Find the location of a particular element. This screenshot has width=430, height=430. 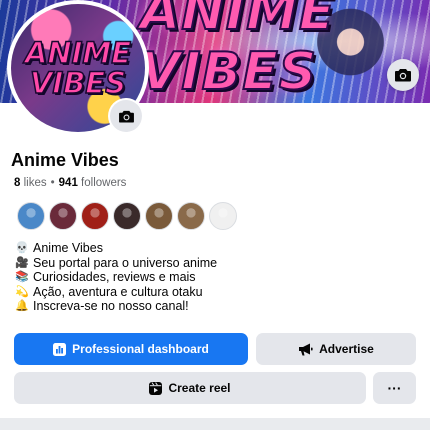

more-options-button: ··· is located at coordinates (394, 388).